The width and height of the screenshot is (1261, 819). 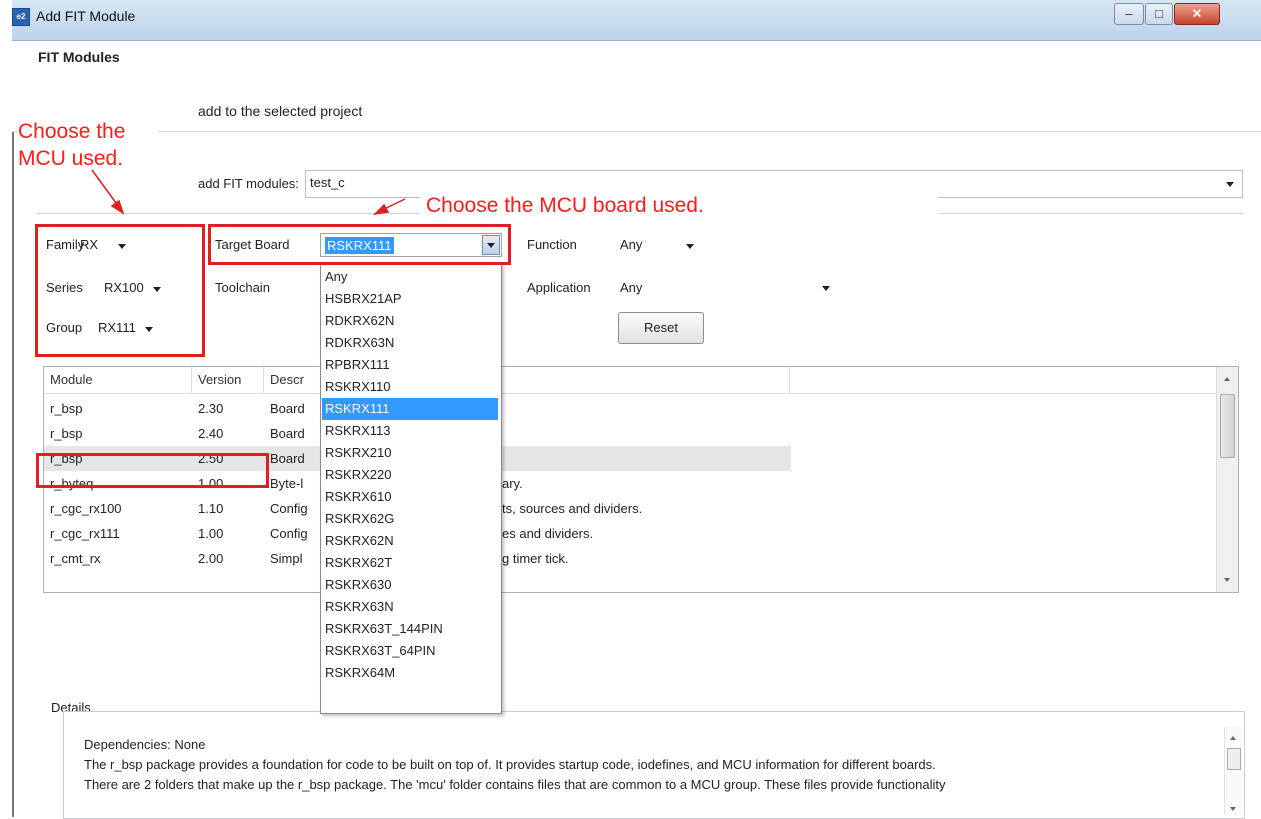 What do you see at coordinates (108, 192) in the screenshot?
I see `arrow-to-mcu` at bounding box center [108, 192].